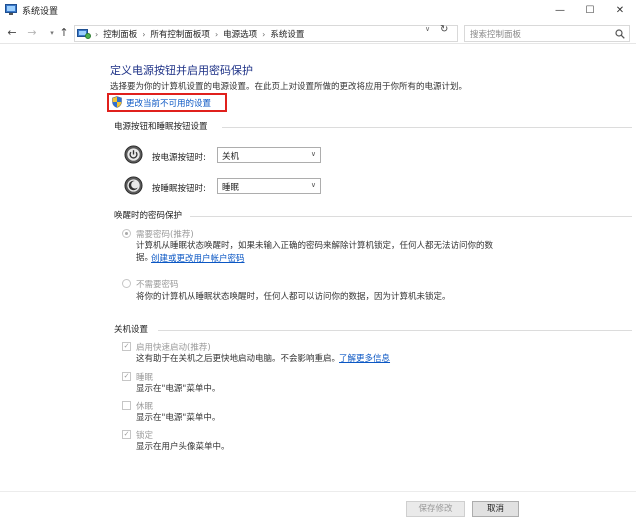 This screenshot has width=636, height=522. What do you see at coordinates (620, 10) in the screenshot?
I see `close-button: ✕` at bounding box center [620, 10].